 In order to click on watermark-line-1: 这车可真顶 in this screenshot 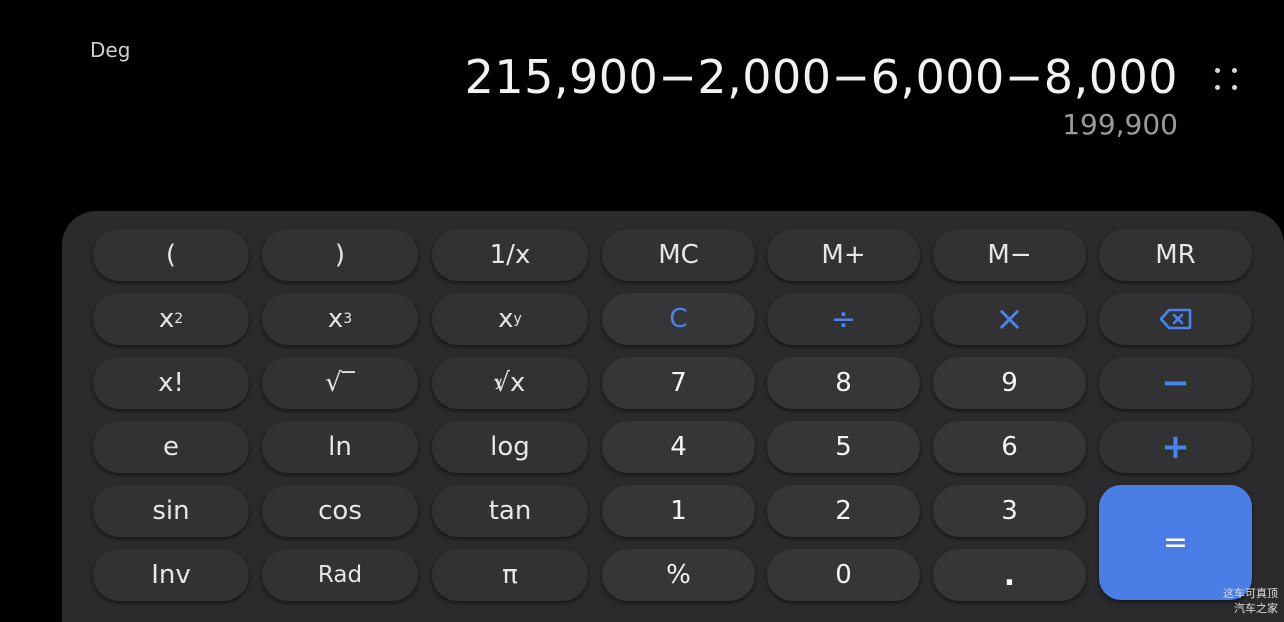, I will do `click(1250, 593)`.